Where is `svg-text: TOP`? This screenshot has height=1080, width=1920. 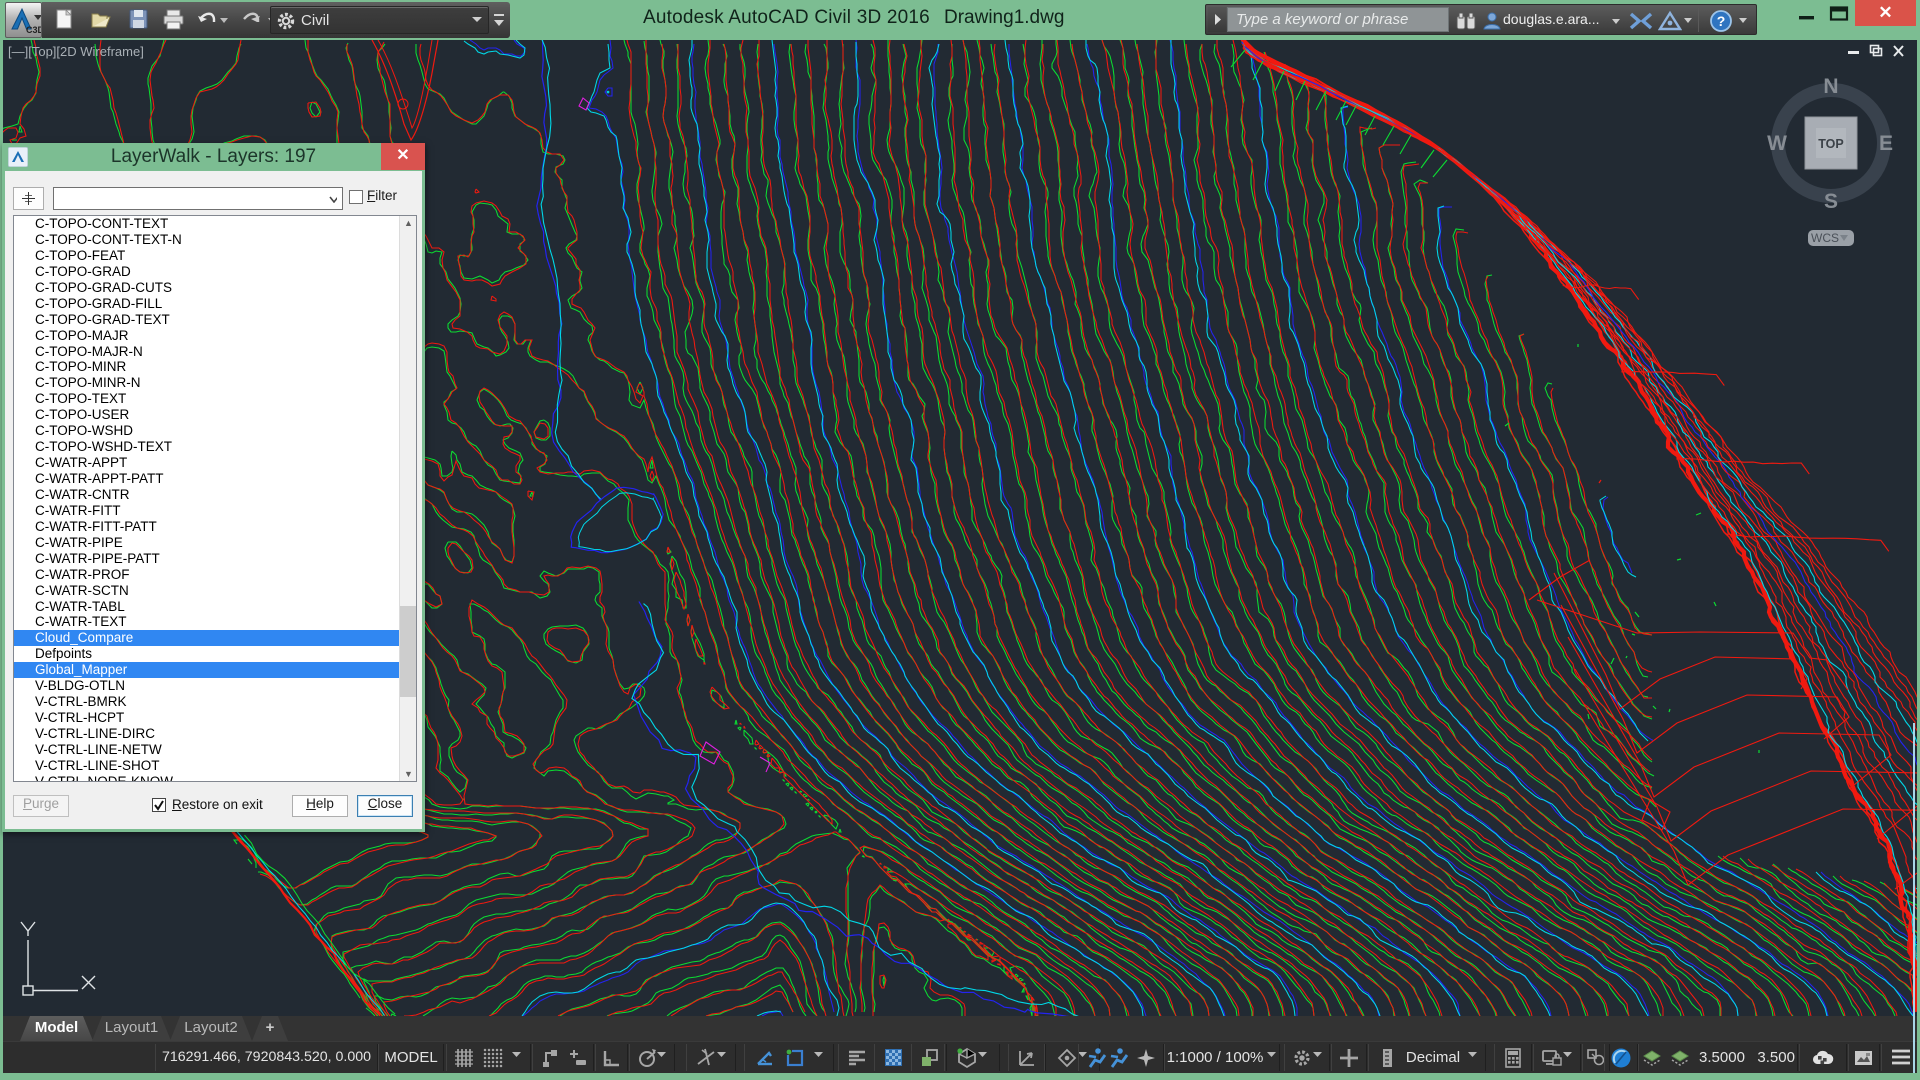 svg-text: TOP is located at coordinates (1830, 144).